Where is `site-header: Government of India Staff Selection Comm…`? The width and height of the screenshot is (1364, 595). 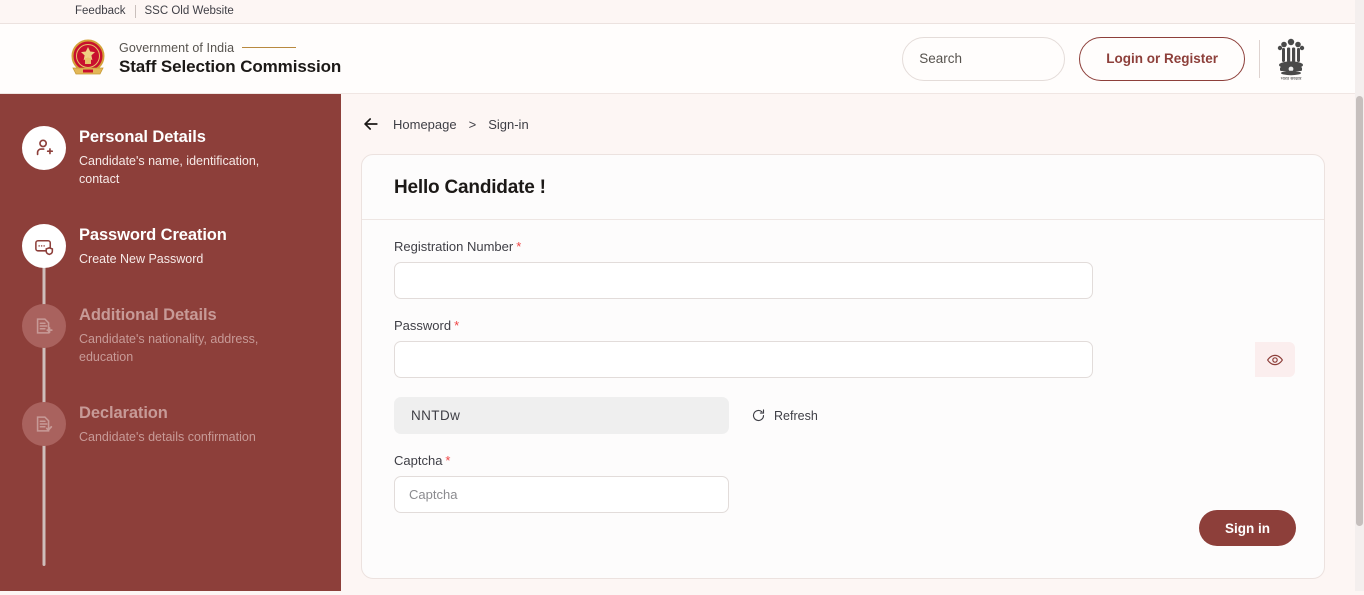 site-header: Government of India Staff Selection Comm… is located at coordinates (682, 59).